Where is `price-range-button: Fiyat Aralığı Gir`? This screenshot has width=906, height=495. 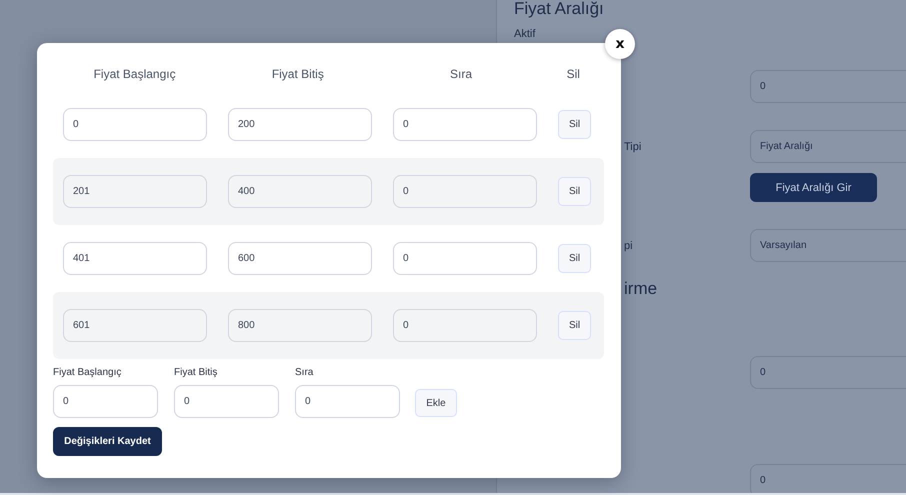 price-range-button: Fiyat Aralığı Gir is located at coordinates (813, 187).